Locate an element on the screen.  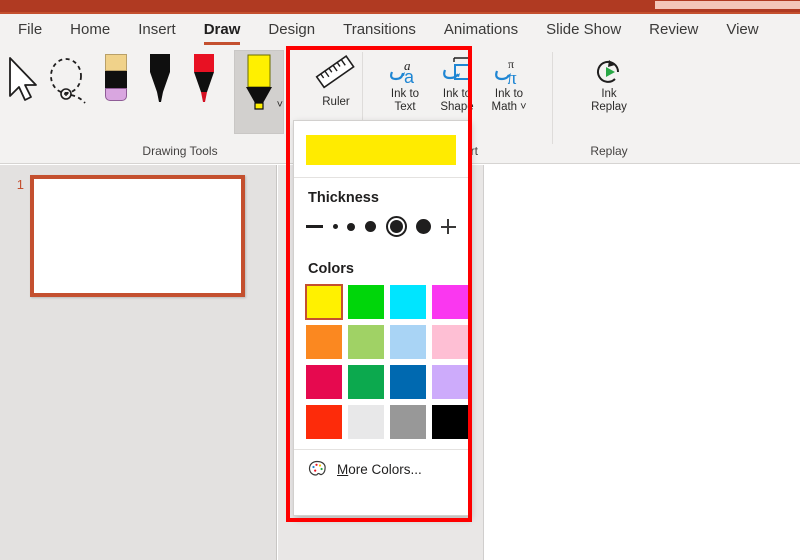
color-swatch-green is located at coordinates (366, 382).